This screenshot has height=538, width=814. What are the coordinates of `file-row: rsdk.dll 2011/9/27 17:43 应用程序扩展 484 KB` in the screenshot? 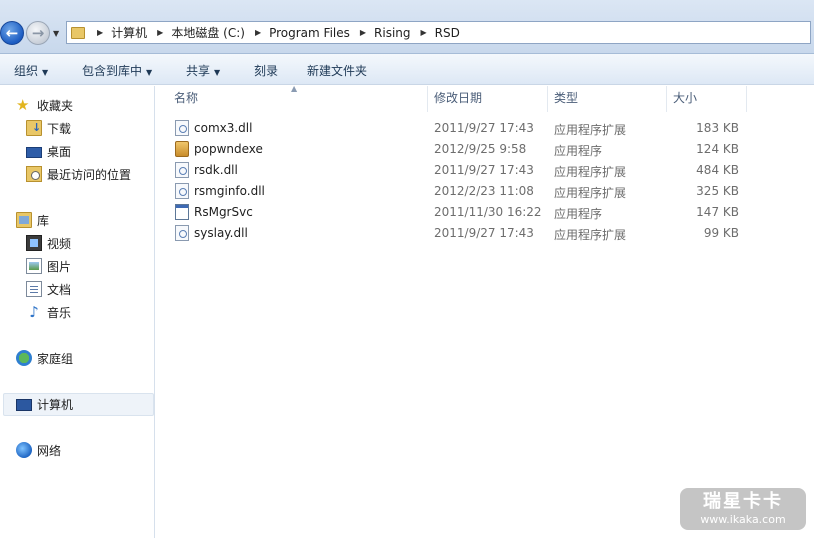 It's located at (460, 170).